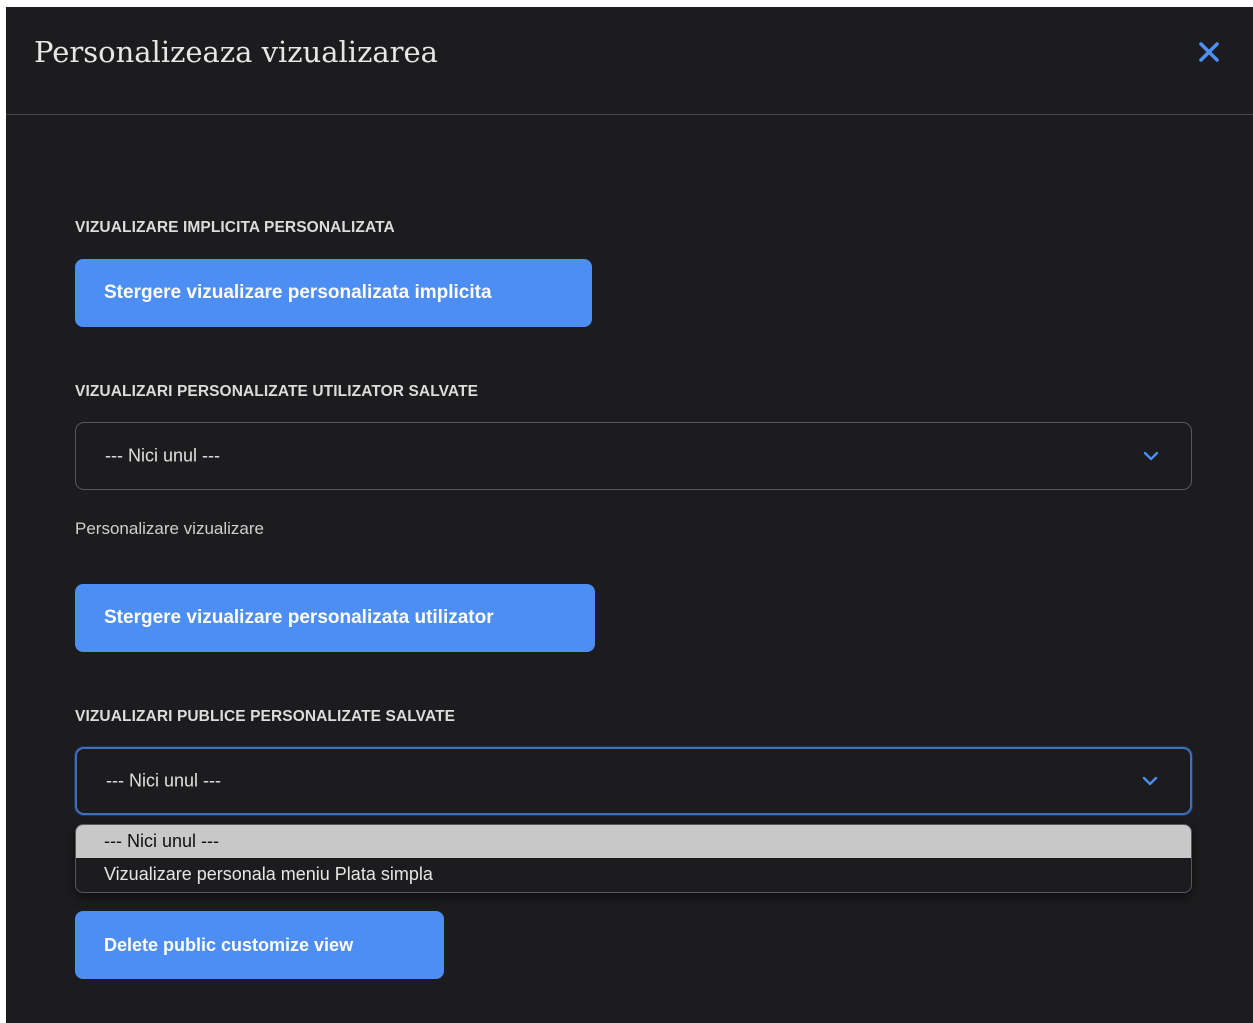 This screenshot has height=1023, width=1253. Describe the element at coordinates (633, 781) in the screenshot. I see `public-views-select: --- Nici unul ---` at that location.